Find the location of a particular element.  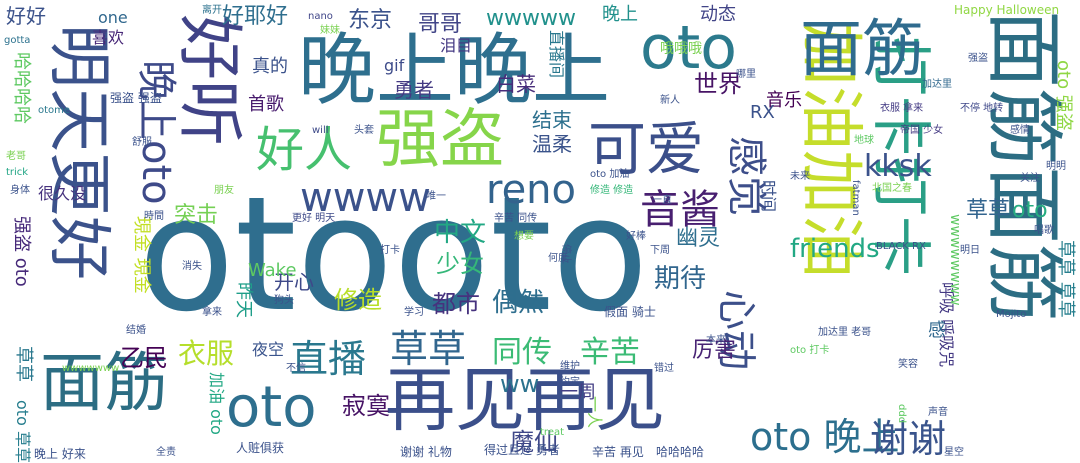

word-reno: reno is located at coordinates (531, 190).